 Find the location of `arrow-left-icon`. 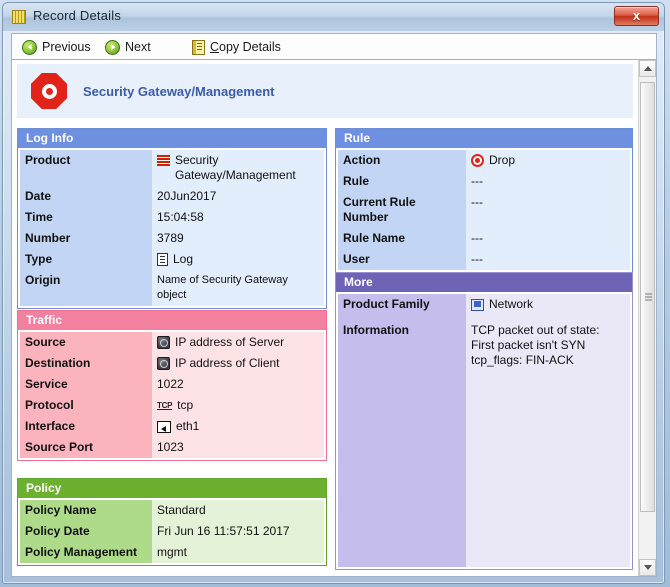

arrow-left-icon is located at coordinates (29, 47).